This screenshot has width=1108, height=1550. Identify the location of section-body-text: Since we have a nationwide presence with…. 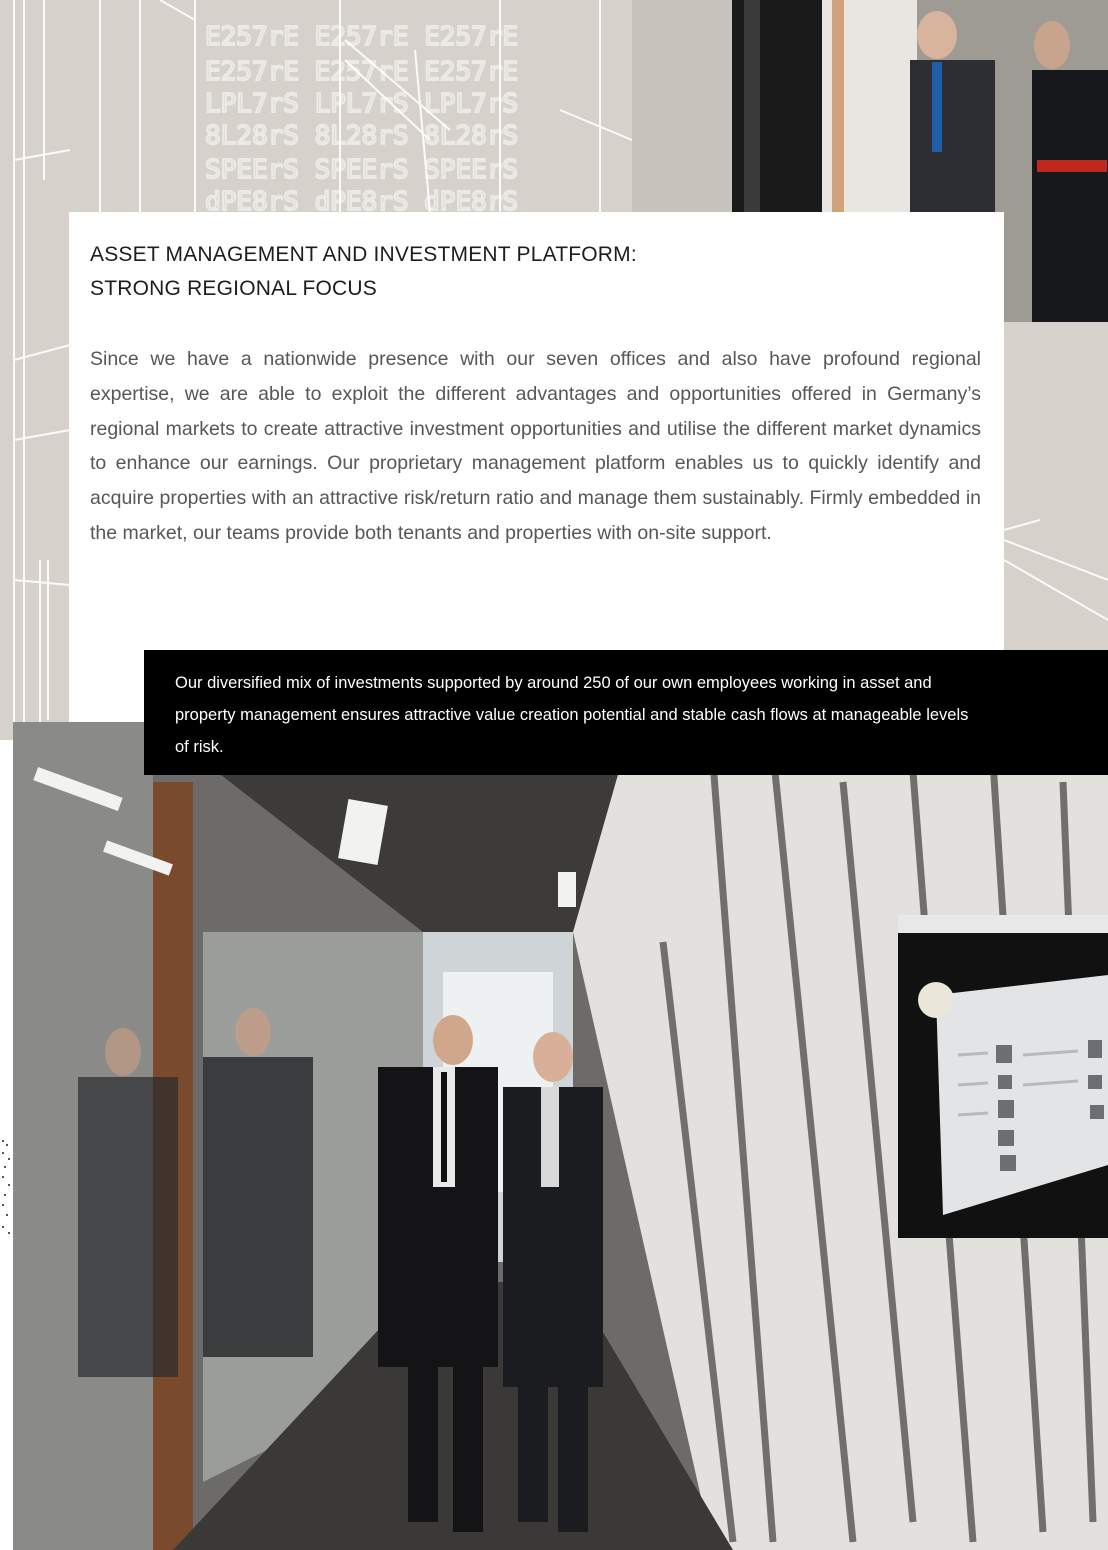
(535, 446).